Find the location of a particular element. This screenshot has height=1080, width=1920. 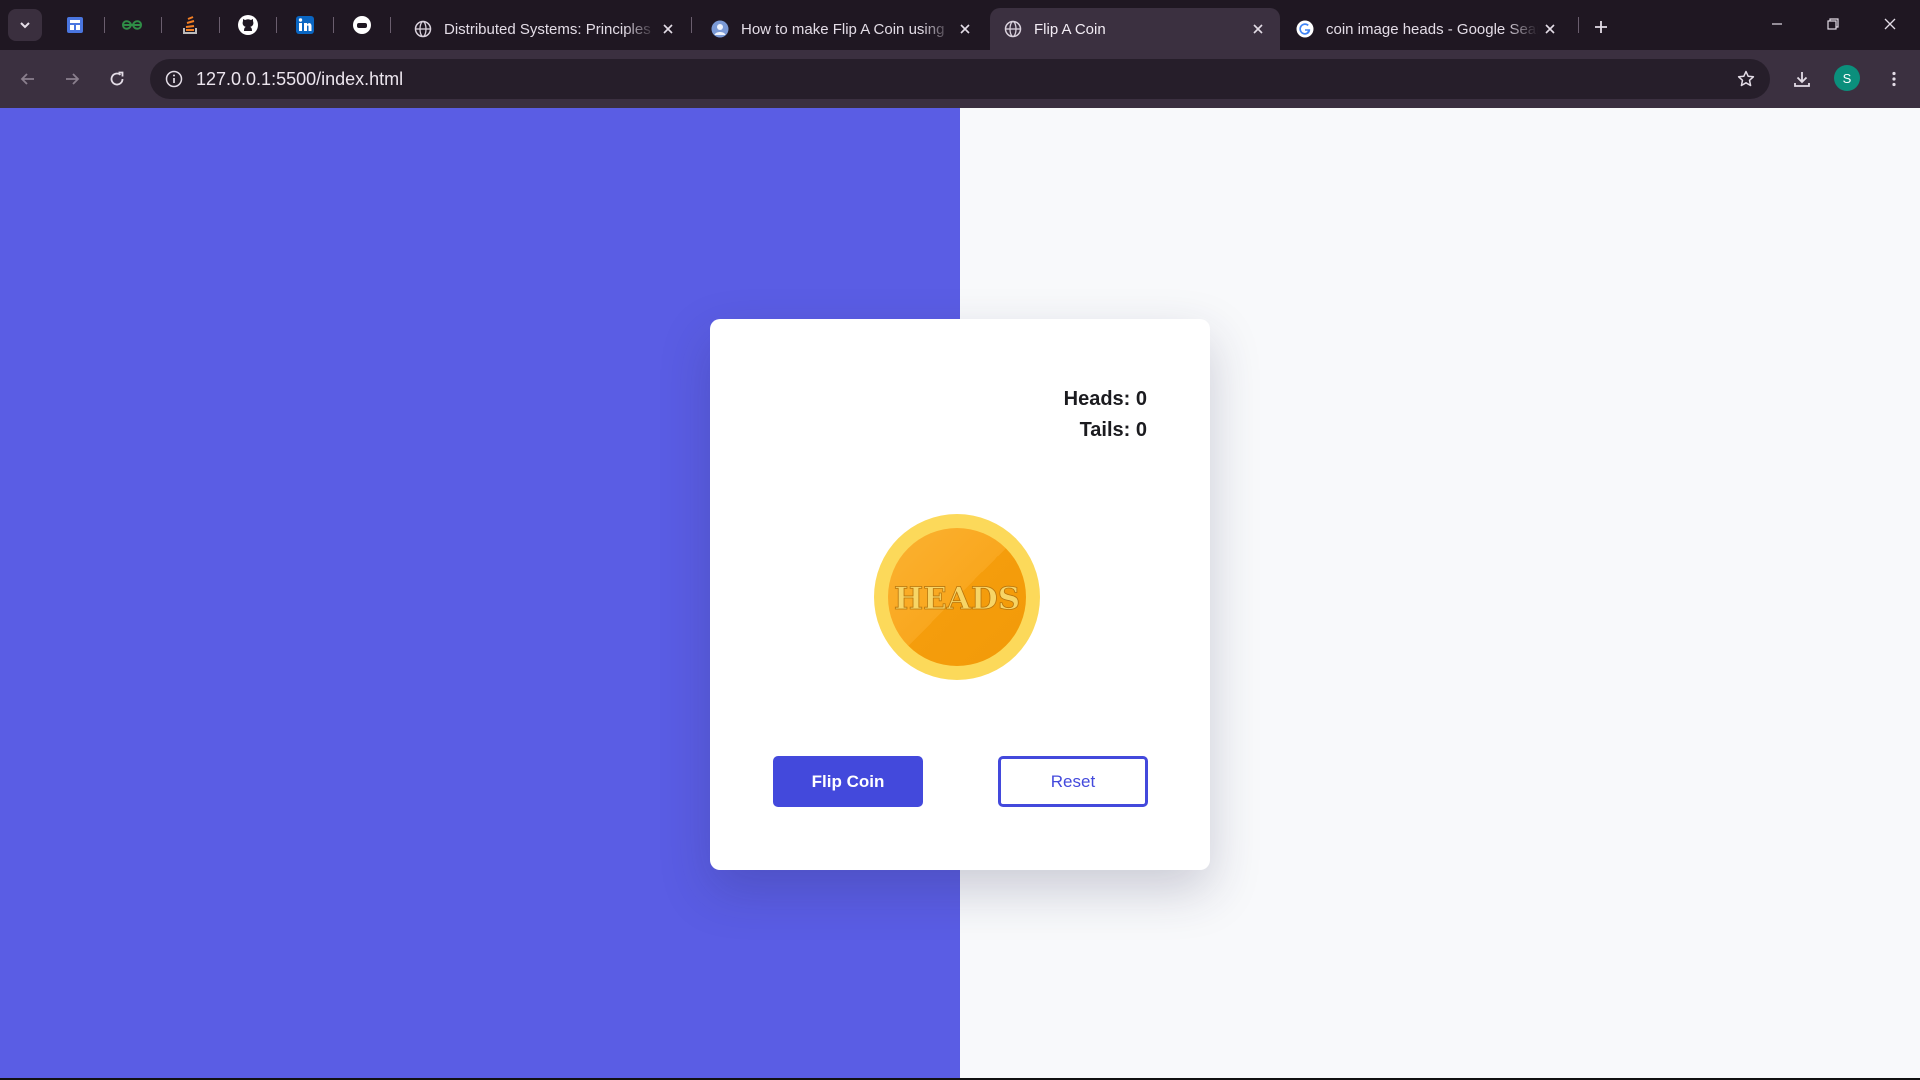

pinned-tab-linkedin is located at coordinates (305, 25).